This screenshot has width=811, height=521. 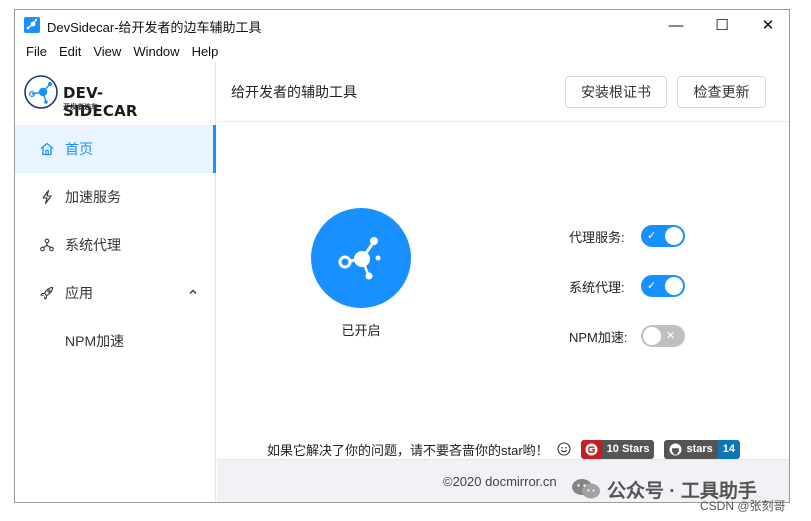 What do you see at coordinates (36, 51) in the screenshot?
I see `menu-file: File` at bounding box center [36, 51].